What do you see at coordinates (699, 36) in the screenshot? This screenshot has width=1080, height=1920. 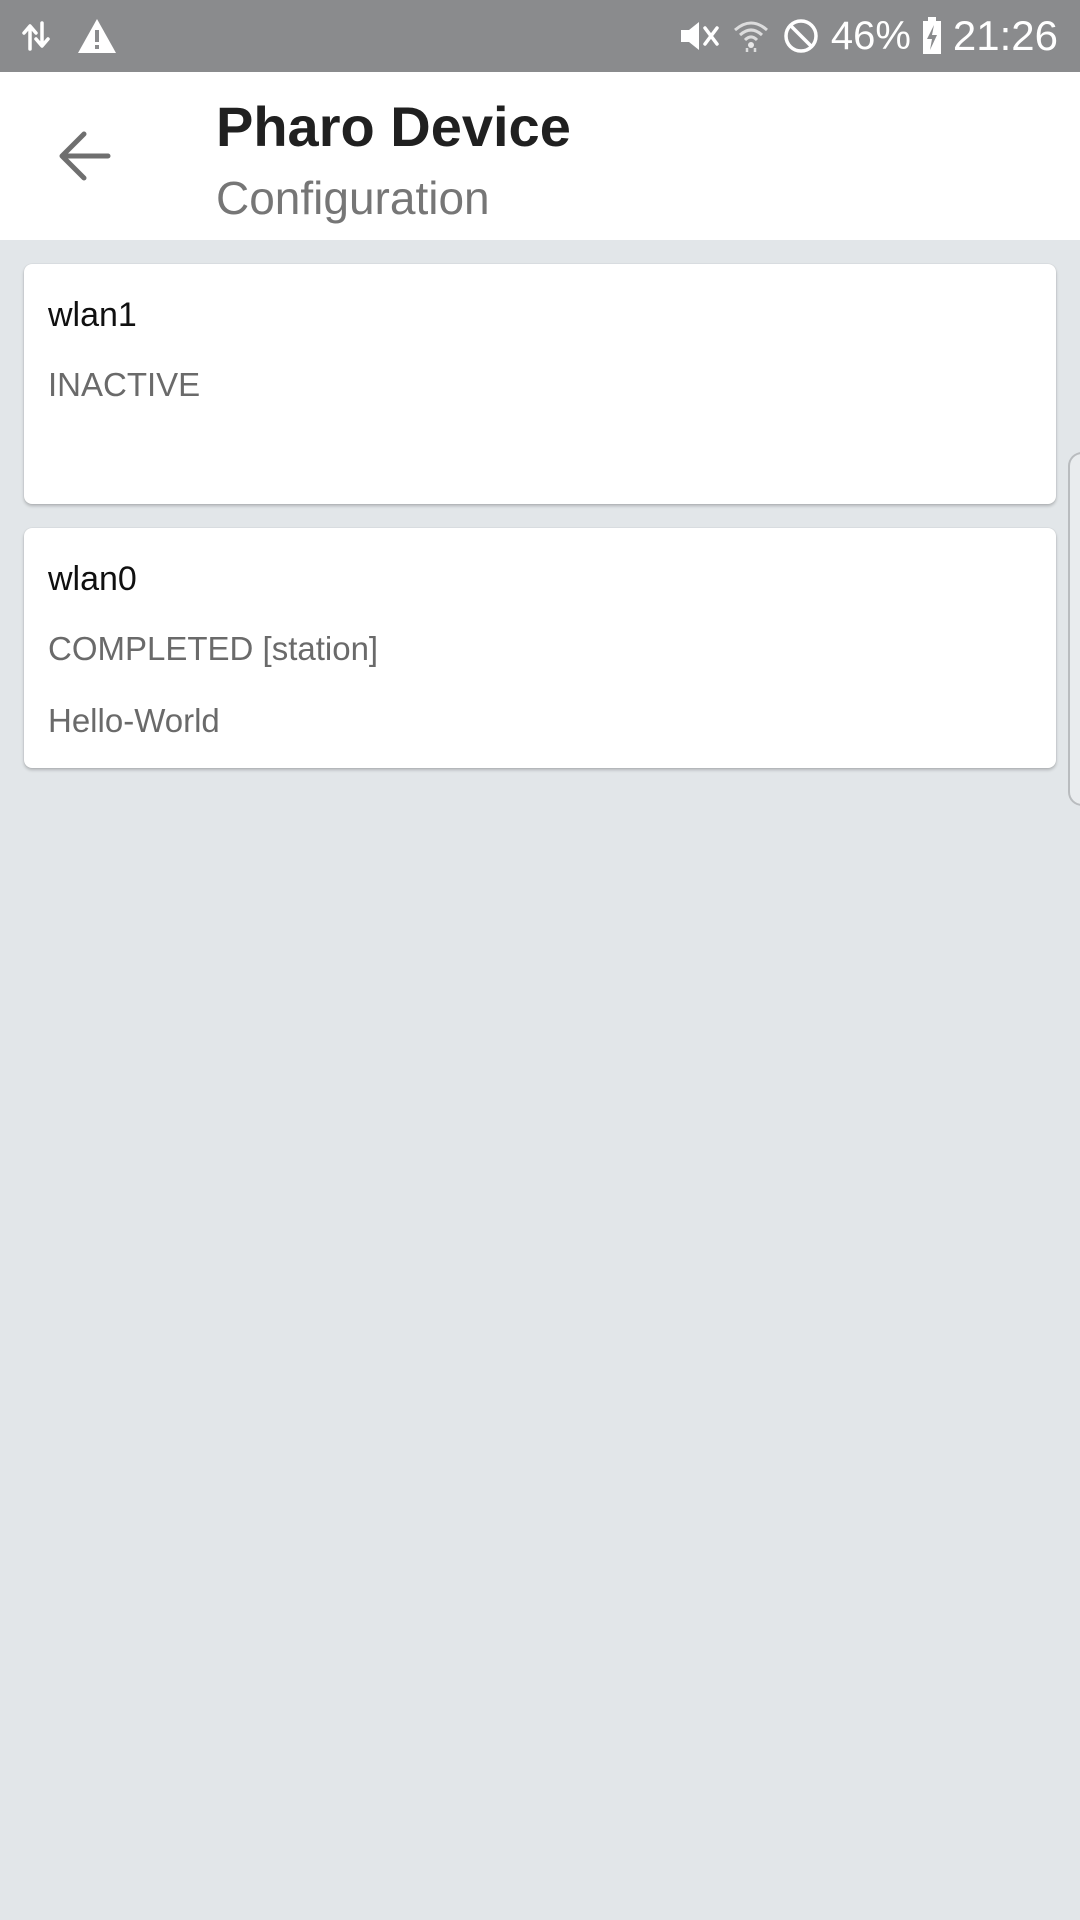 I see `vibrate-icon` at bounding box center [699, 36].